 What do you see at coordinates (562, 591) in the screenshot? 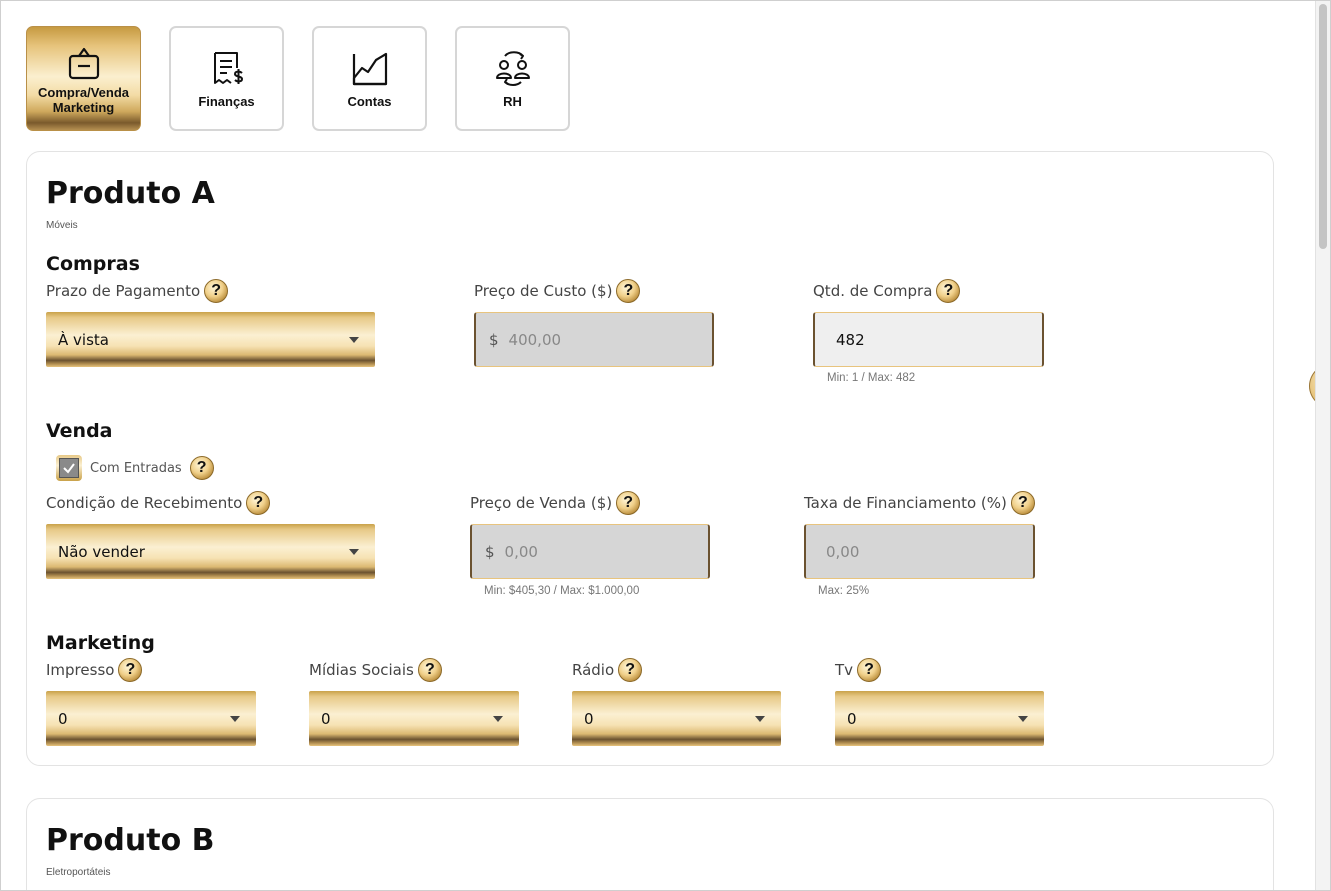
I see `preco-venda-hint: Min: $405,30 / Max: $1.000,00` at bounding box center [562, 591].